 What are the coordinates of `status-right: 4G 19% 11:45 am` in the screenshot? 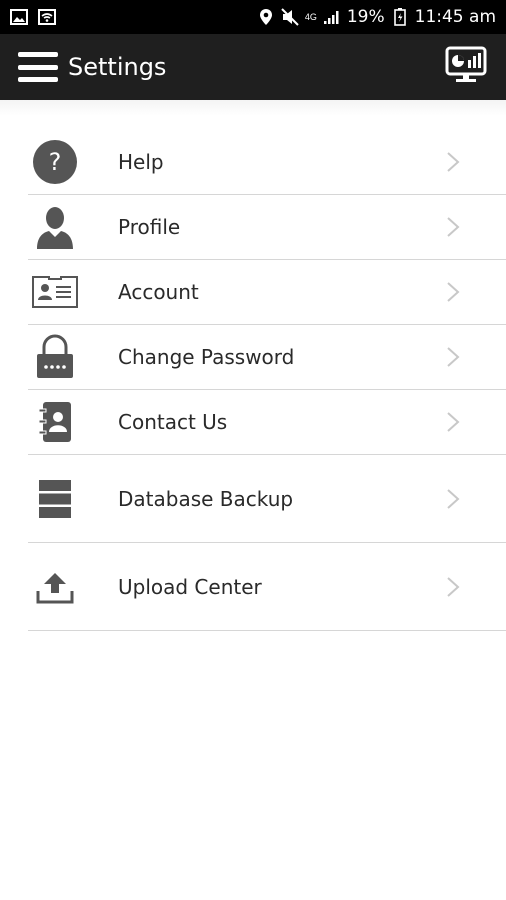 It's located at (376, 17).